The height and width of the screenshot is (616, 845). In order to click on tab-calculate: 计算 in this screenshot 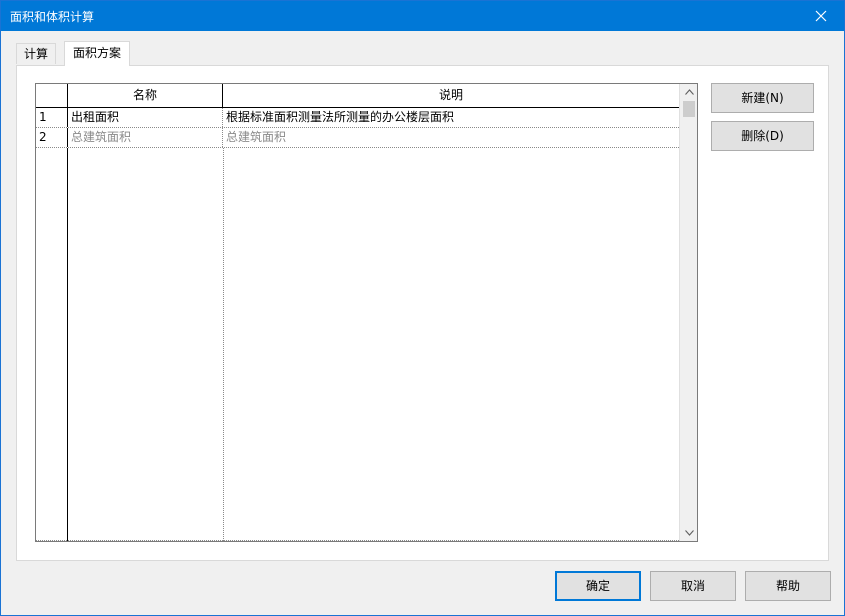, I will do `click(36, 53)`.